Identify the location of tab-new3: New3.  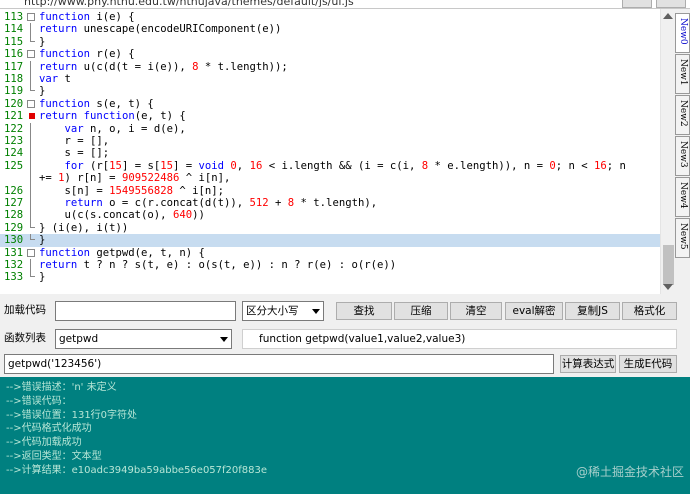
(682, 156).